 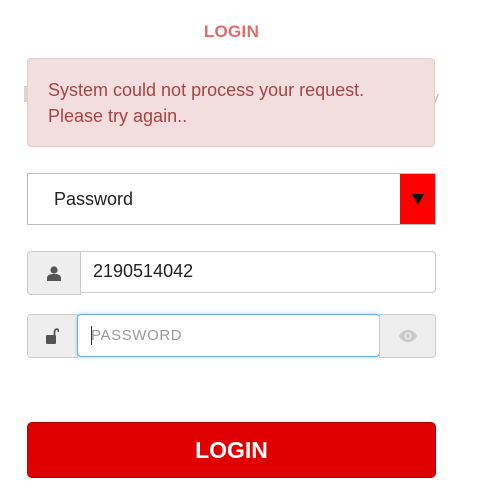 What do you see at coordinates (231, 199) in the screenshot?
I see `login-type-select: Password` at bounding box center [231, 199].